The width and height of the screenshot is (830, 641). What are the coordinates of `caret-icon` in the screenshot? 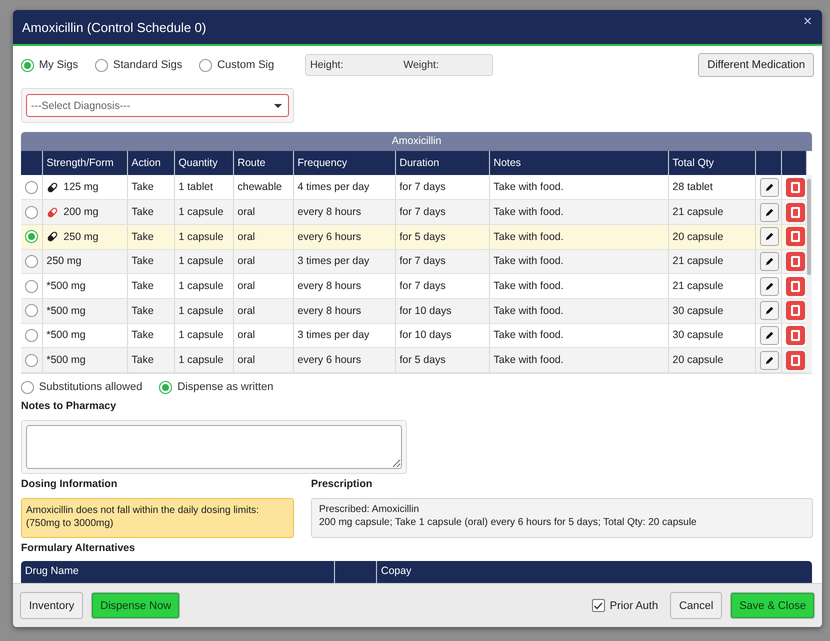 It's located at (278, 106).